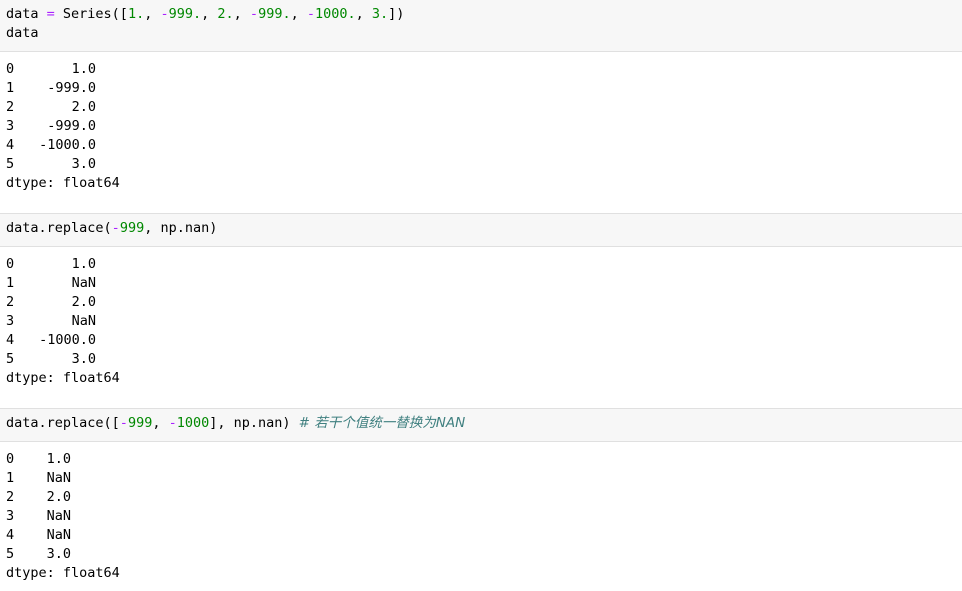 Image resolution: width=962 pixels, height=591 pixels. What do you see at coordinates (481, 126) in the screenshot?
I see `series-row: 3 -999.0` at bounding box center [481, 126].